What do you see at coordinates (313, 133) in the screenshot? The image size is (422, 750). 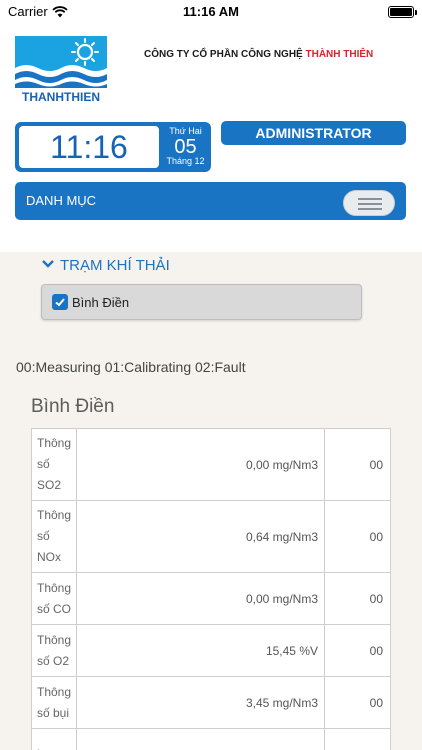 I see `user-button: ADMINISTRATOR` at bounding box center [313, 133].